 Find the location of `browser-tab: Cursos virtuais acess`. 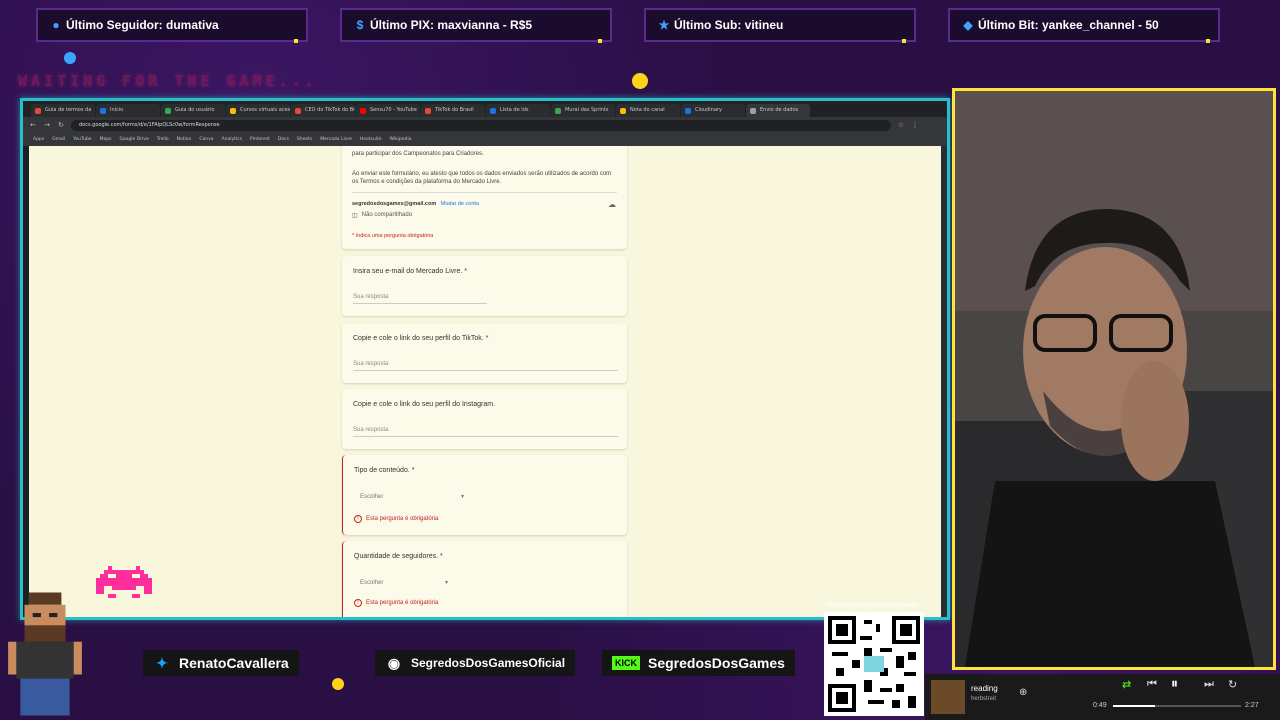

browser-tab: Cursos virtuais acess is located at coordinates (258, 110).